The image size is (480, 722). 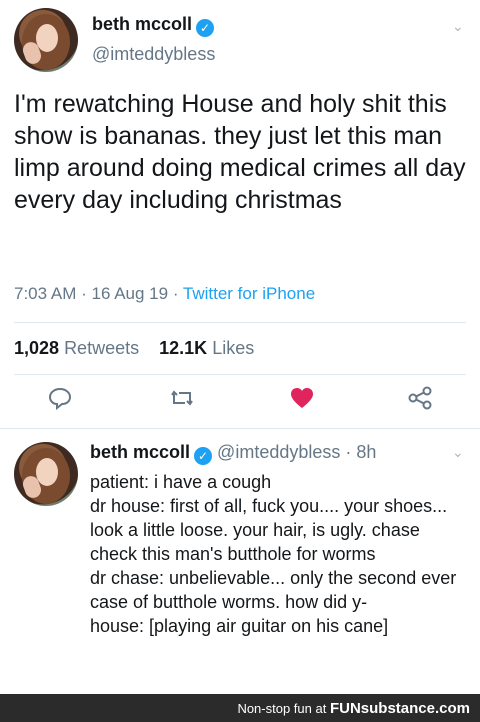 What do you see at coordinates (206, 348) in the screenshot?
I see `likes-stat: 12.1K Likes` at bounding box center [206, 348].